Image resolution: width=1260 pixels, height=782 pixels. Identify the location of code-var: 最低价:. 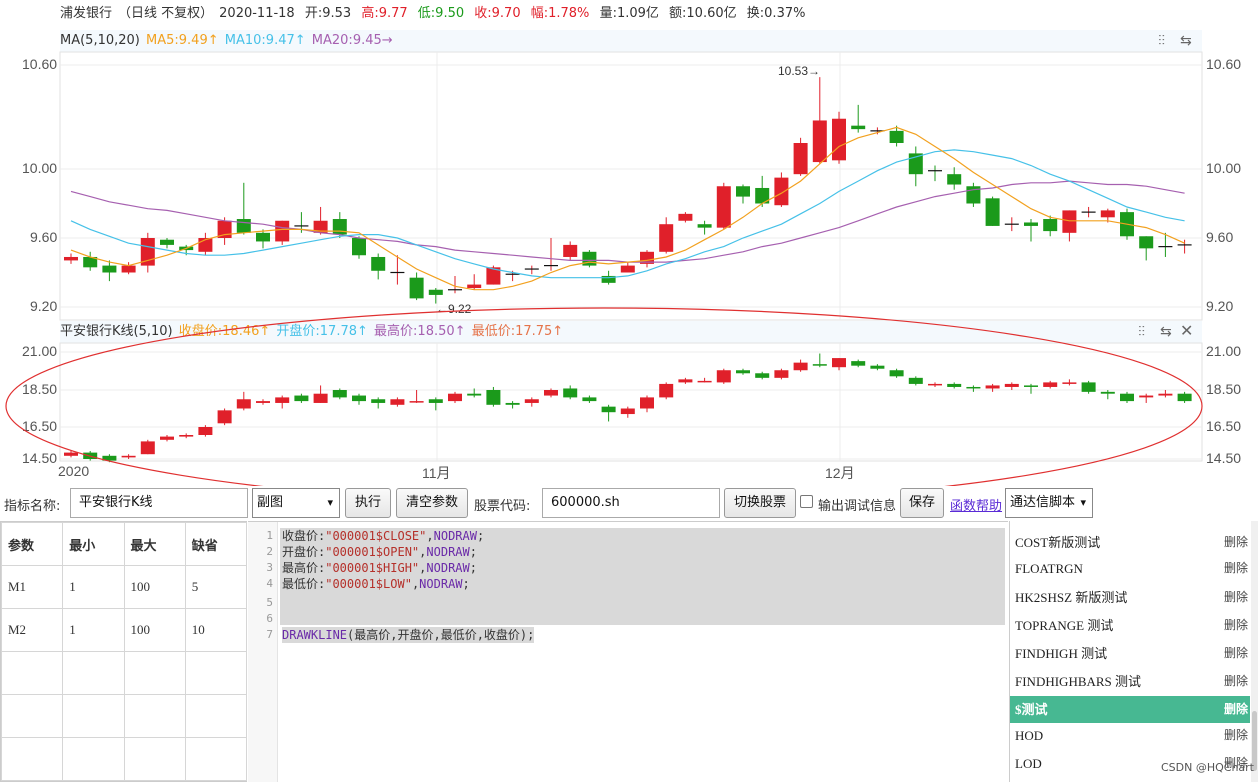
(304, 584).